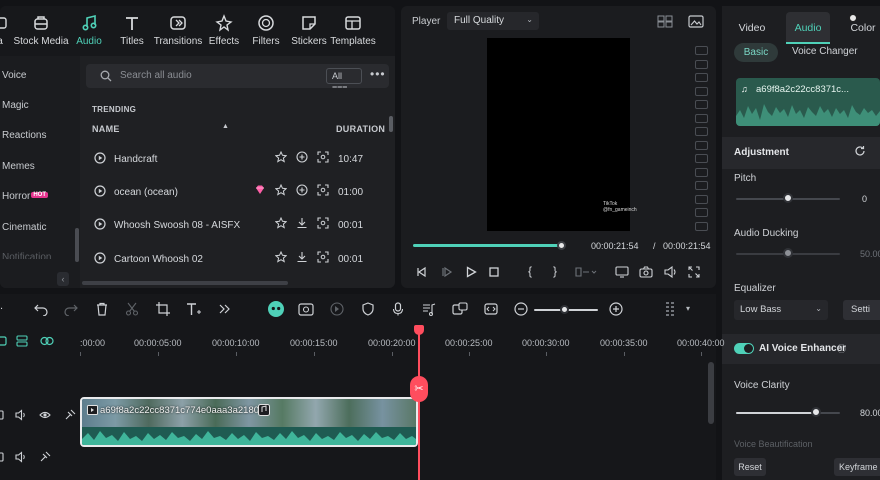  What do you see at coordinates (521, 309) in the screenshot?
I see `zoom-out-icon` at bounding box center [521, 309].